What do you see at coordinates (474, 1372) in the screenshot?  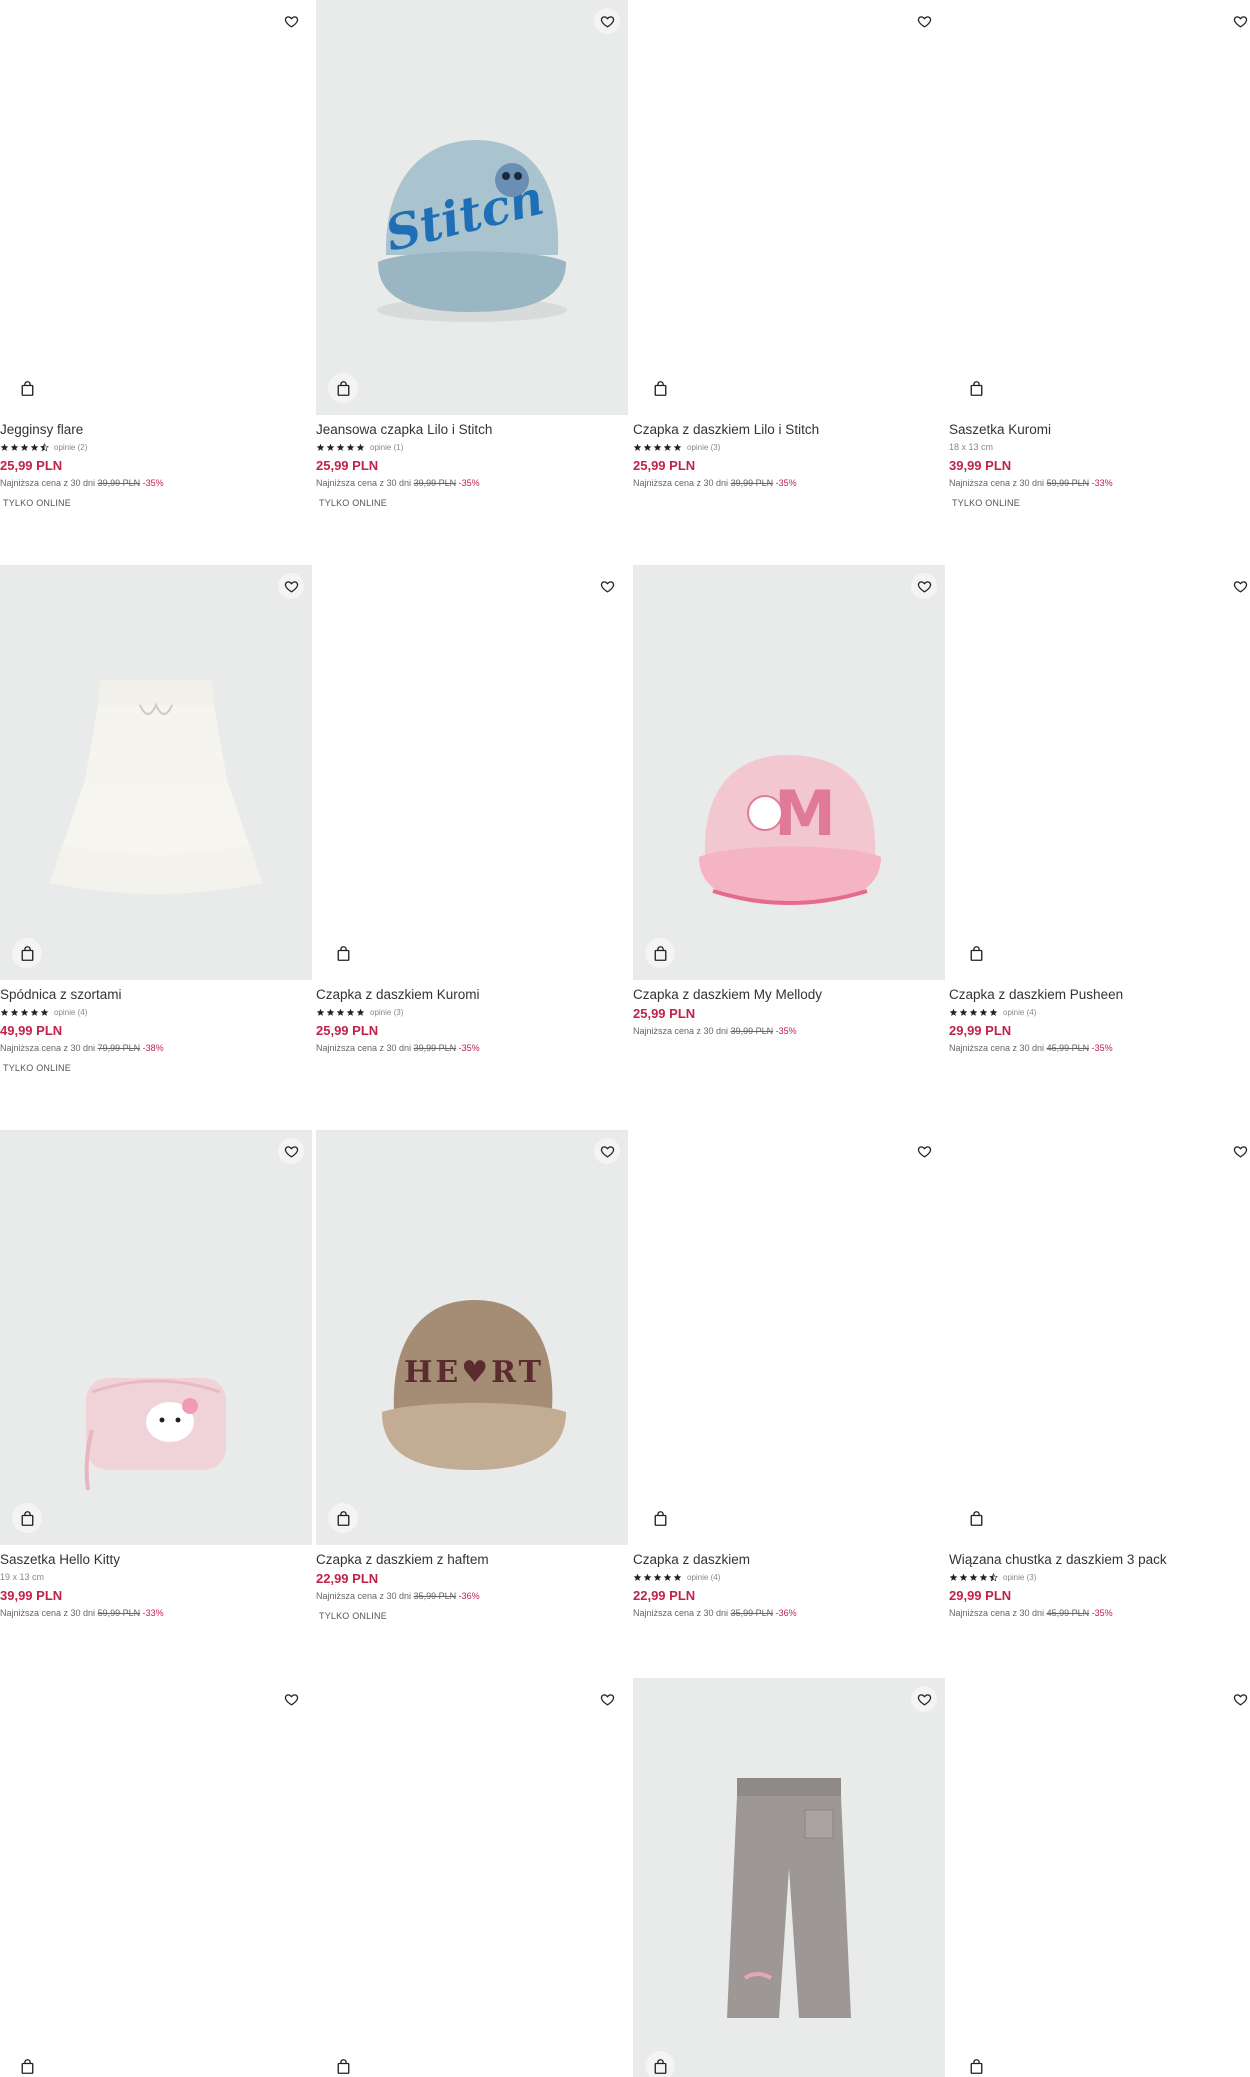 I see `svg-text: HE♥RT` at bounding box center [474, 1372].